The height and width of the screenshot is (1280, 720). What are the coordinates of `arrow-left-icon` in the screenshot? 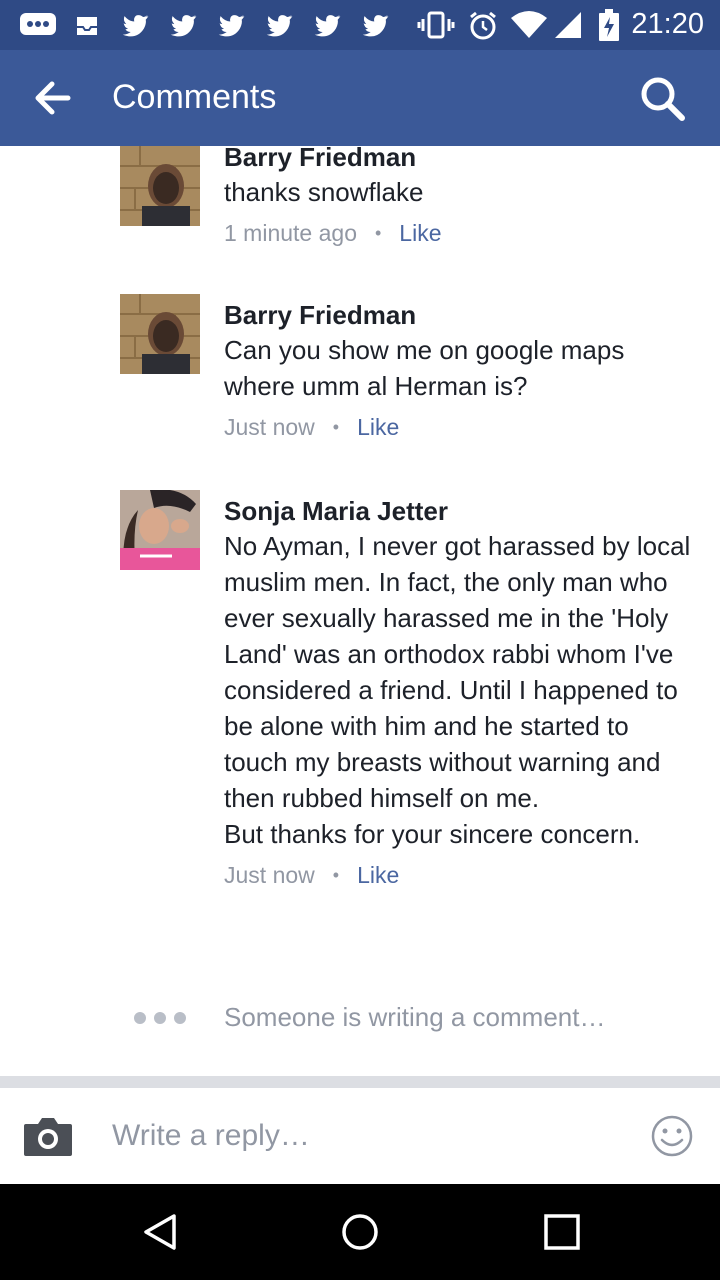 It's located at (53, 98).